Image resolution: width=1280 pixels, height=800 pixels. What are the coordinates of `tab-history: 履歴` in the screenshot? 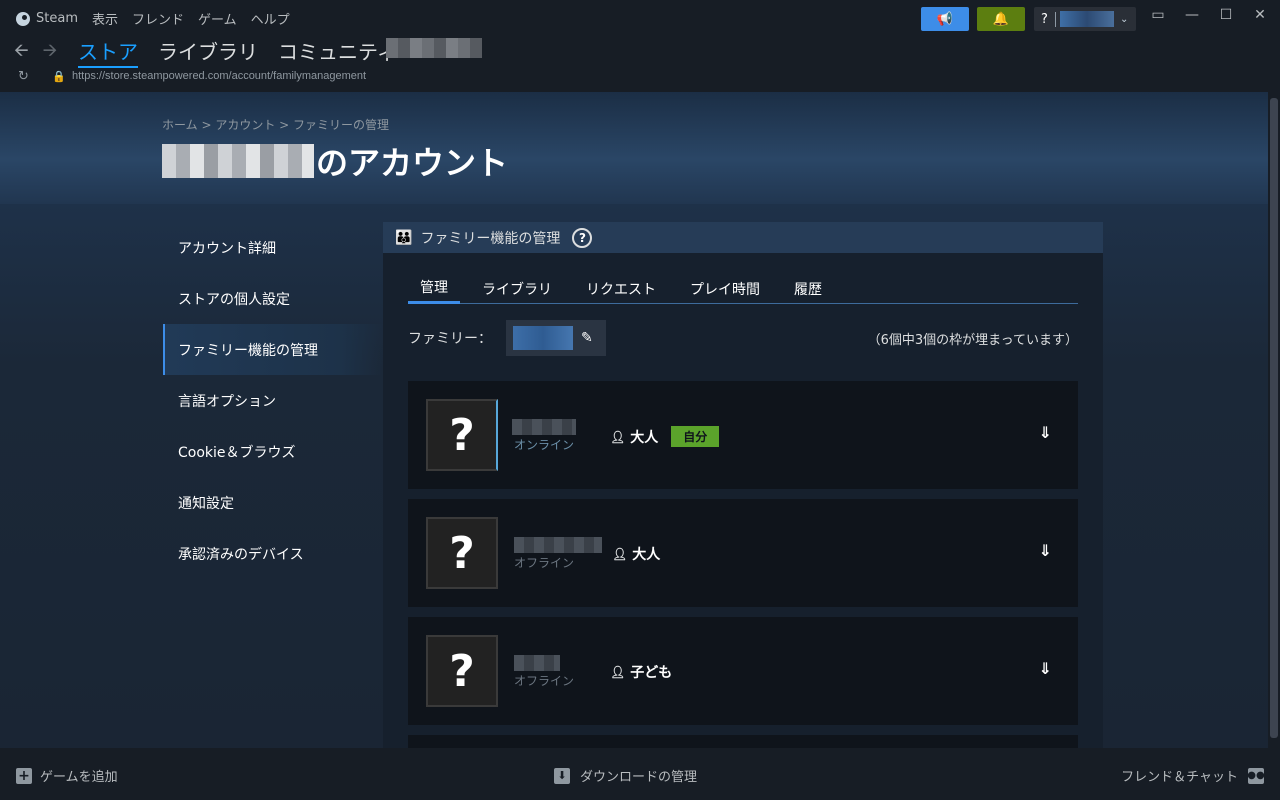 It's located at (808, 288).